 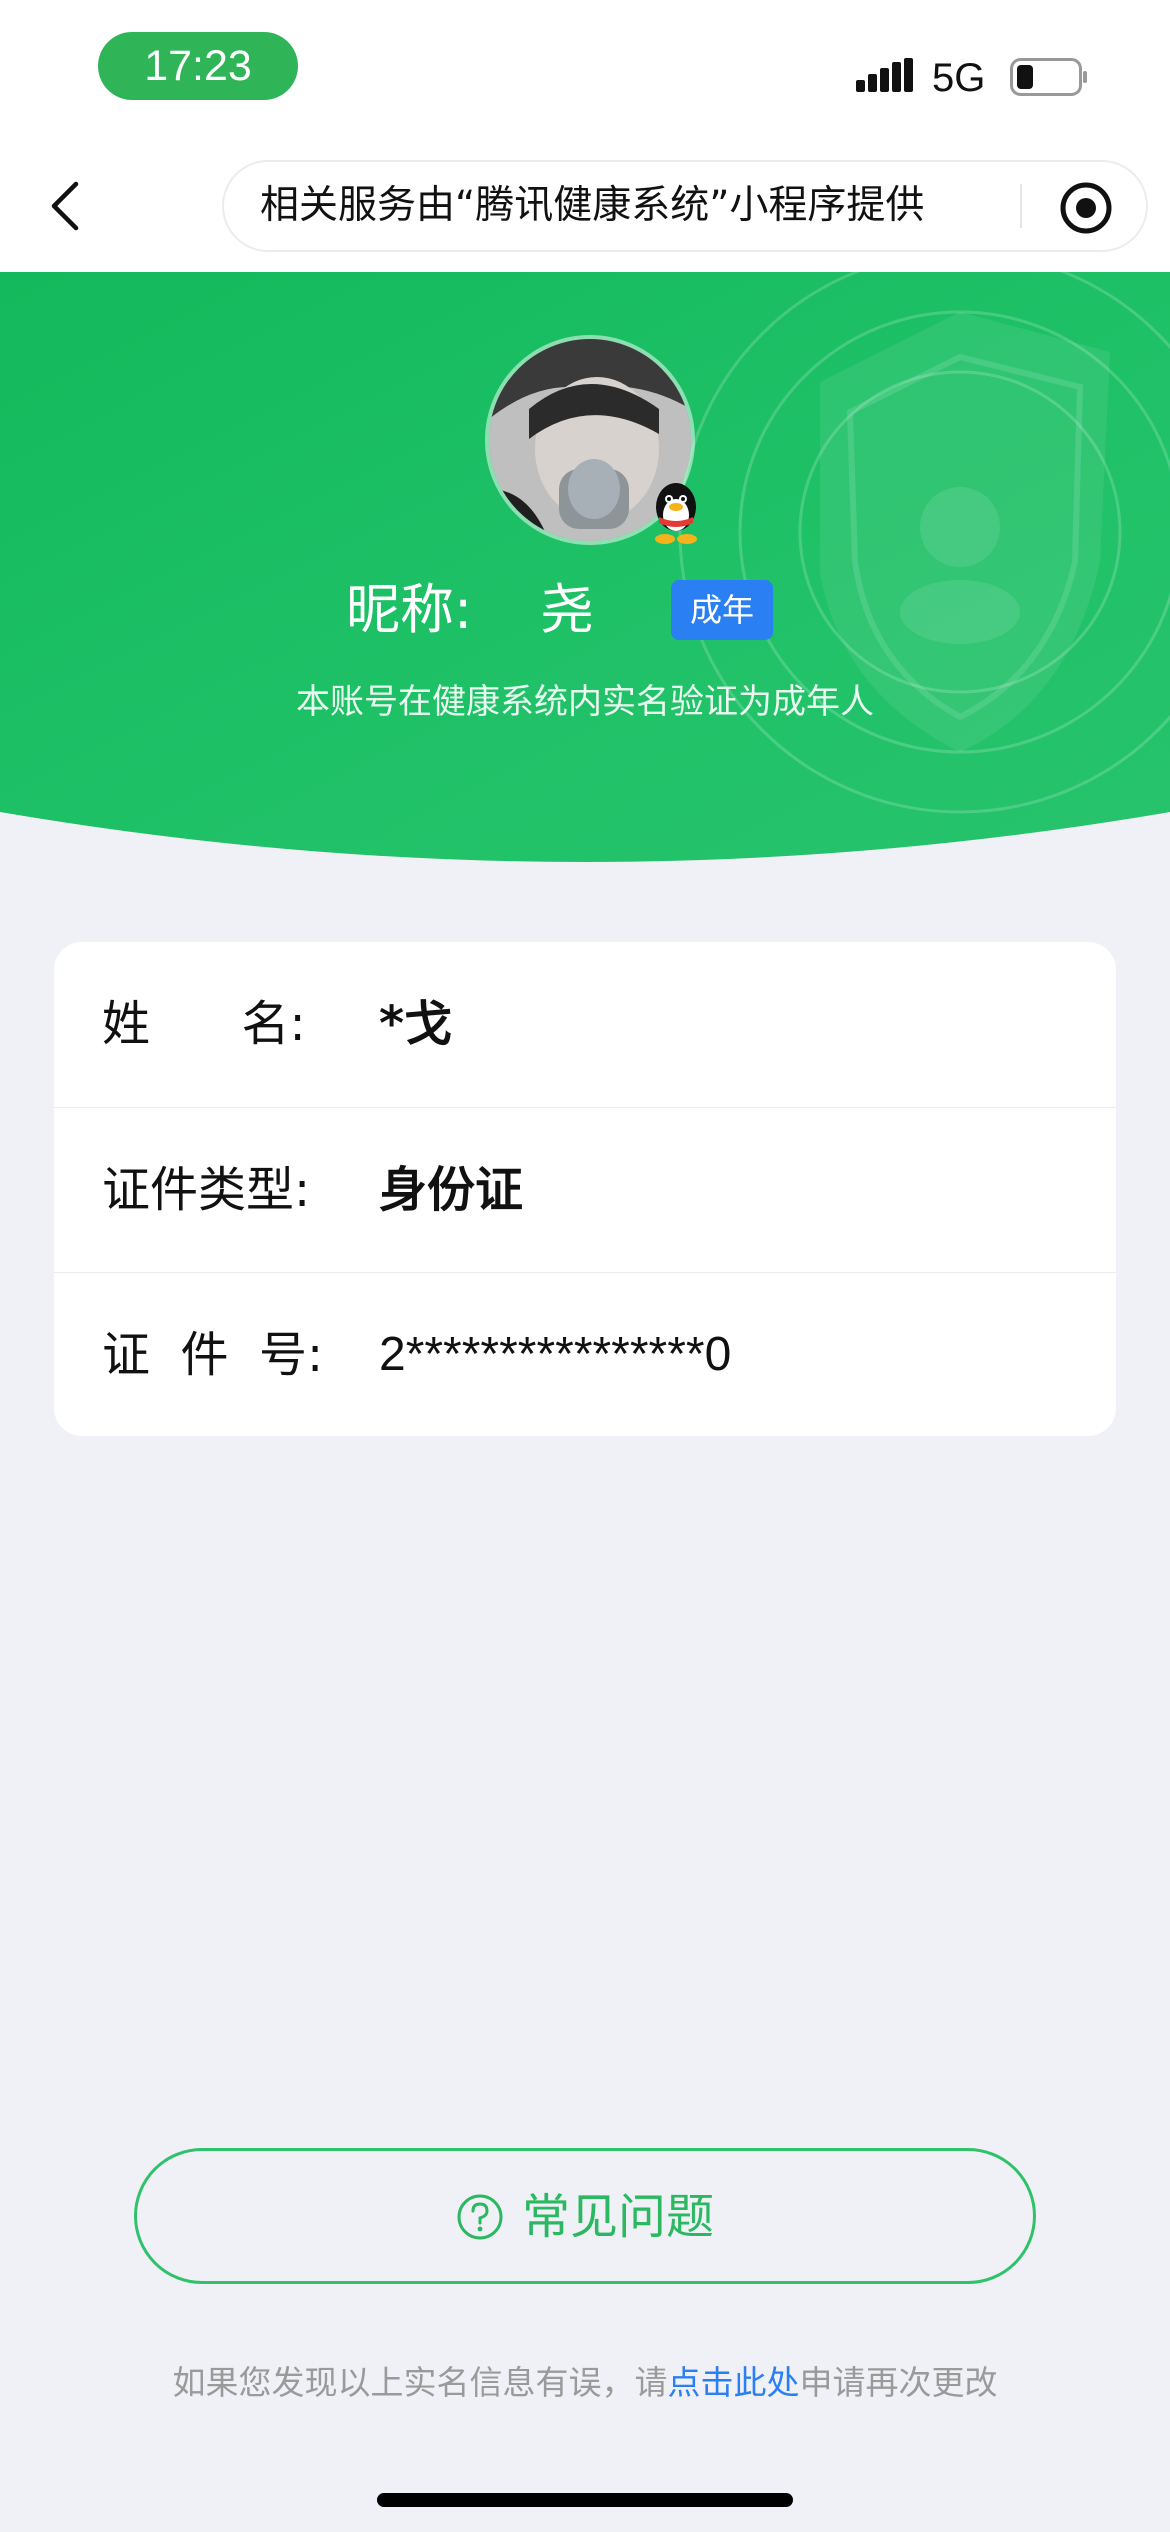 I want to click on faq-button: 常见问题, so click(x=585, y=2216).